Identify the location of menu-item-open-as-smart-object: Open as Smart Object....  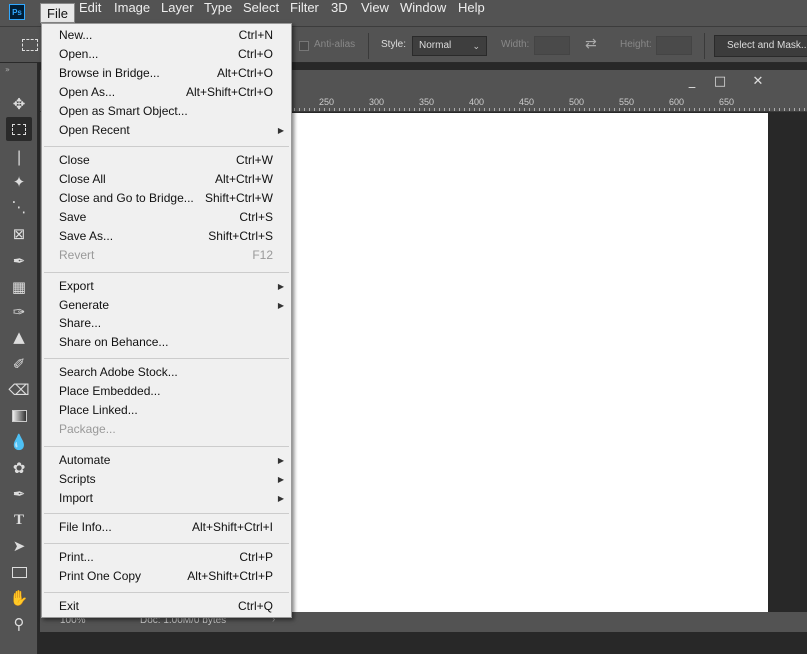
(166, 111).